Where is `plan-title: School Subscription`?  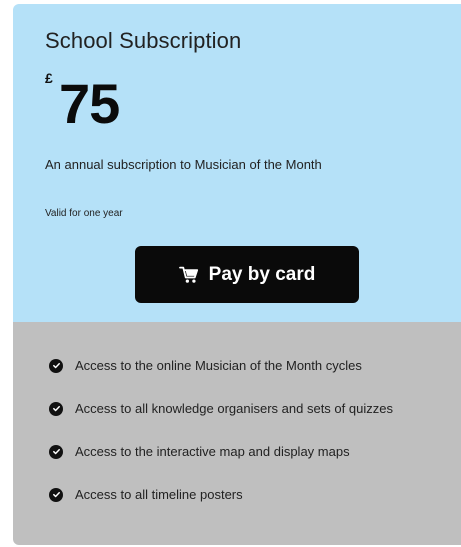
plan-title: School Subscription is located at coordinates (143, 40).